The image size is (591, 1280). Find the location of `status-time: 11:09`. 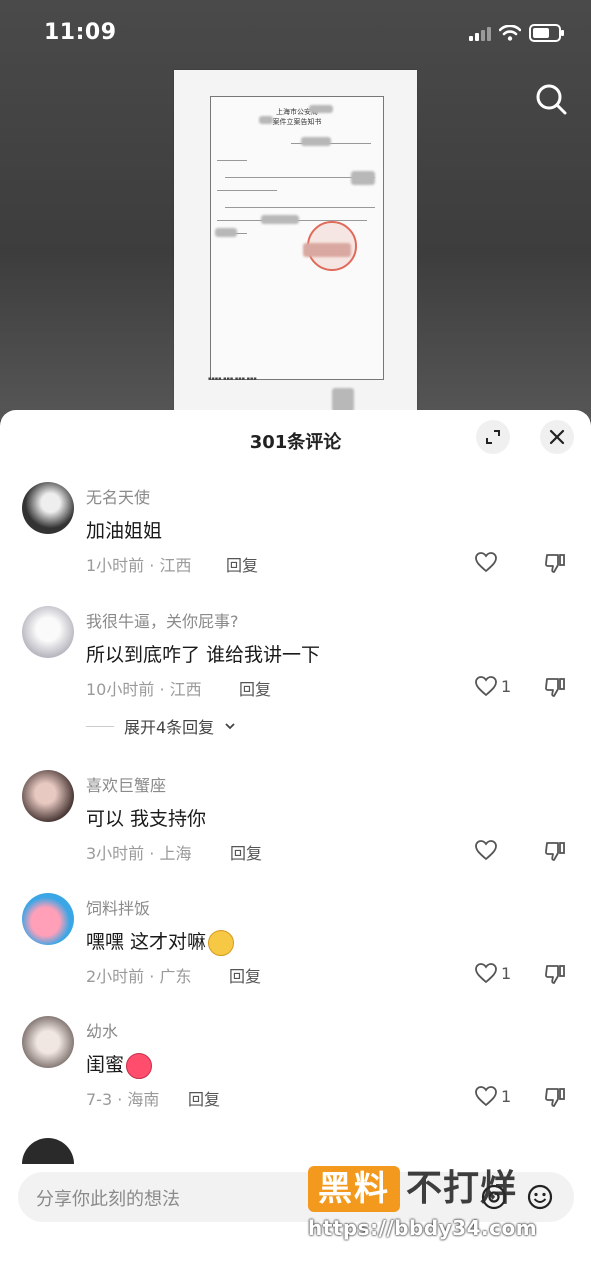

status-time: 11:09 is located at coordinates (80, 32).